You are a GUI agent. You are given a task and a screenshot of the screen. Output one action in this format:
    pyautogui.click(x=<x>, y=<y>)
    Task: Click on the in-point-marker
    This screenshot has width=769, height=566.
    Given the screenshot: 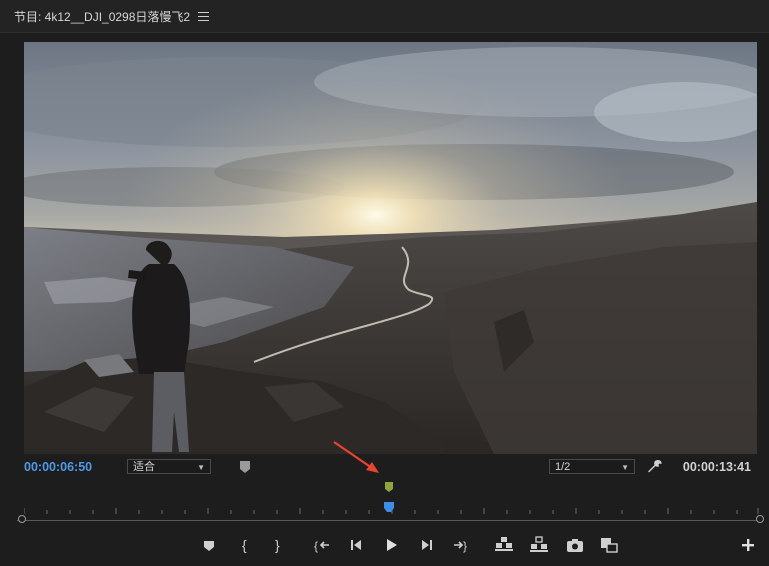 What is the action you would take?
    pyautogui.click(x=389, y=487)
    